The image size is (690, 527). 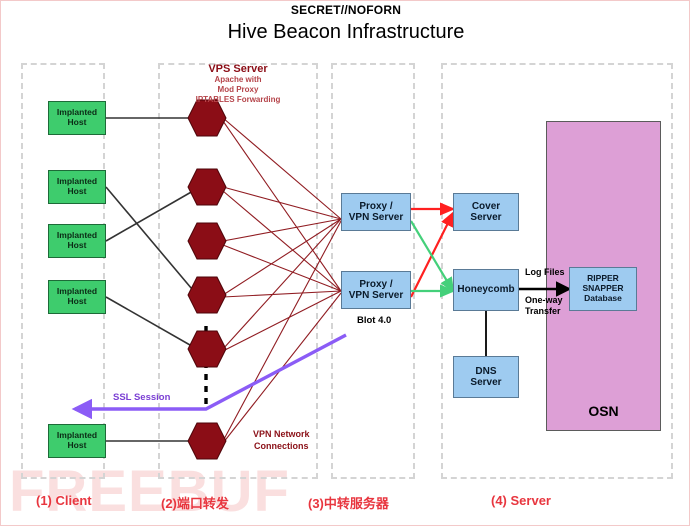 I want to click on client-box-3: Implanted Host, so click(x=77, y=241).